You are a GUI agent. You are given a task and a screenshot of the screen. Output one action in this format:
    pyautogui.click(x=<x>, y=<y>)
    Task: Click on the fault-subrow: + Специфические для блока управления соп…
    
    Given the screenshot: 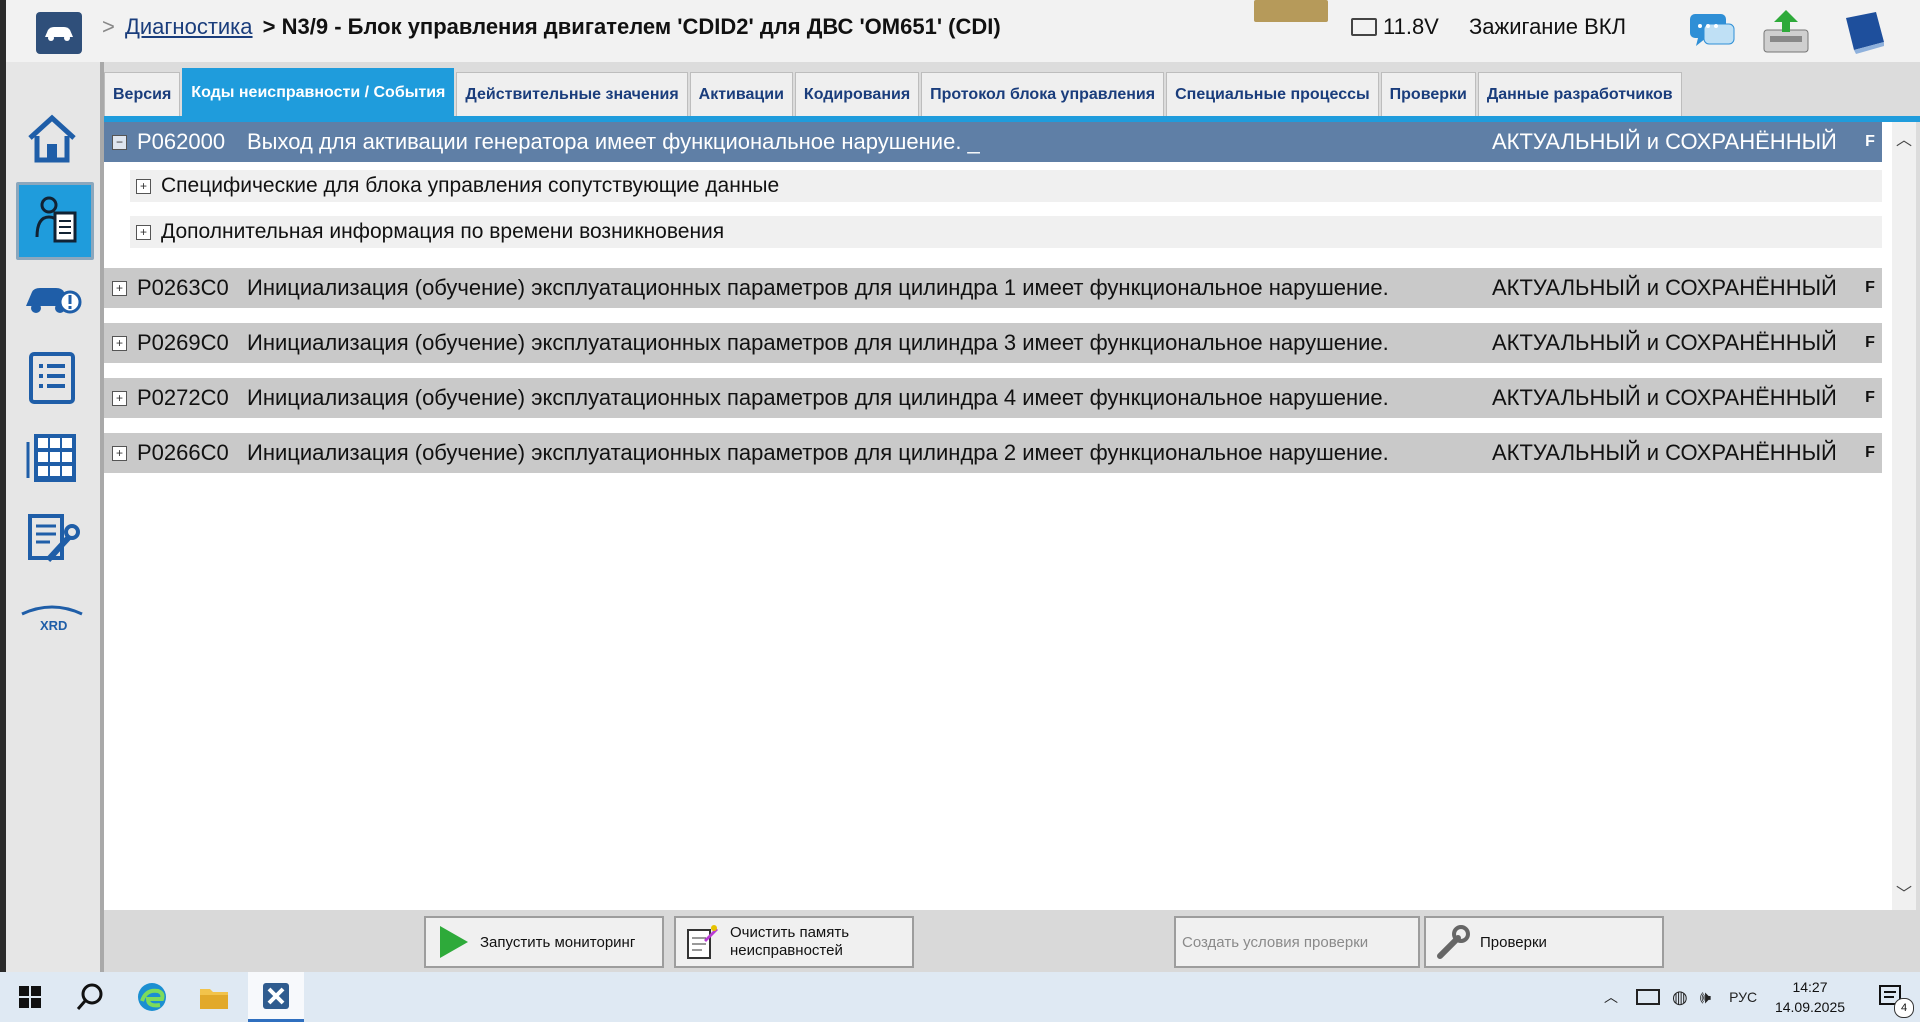 What is the action you would take?
    pyautogui.click(x=1006, y=186)
    